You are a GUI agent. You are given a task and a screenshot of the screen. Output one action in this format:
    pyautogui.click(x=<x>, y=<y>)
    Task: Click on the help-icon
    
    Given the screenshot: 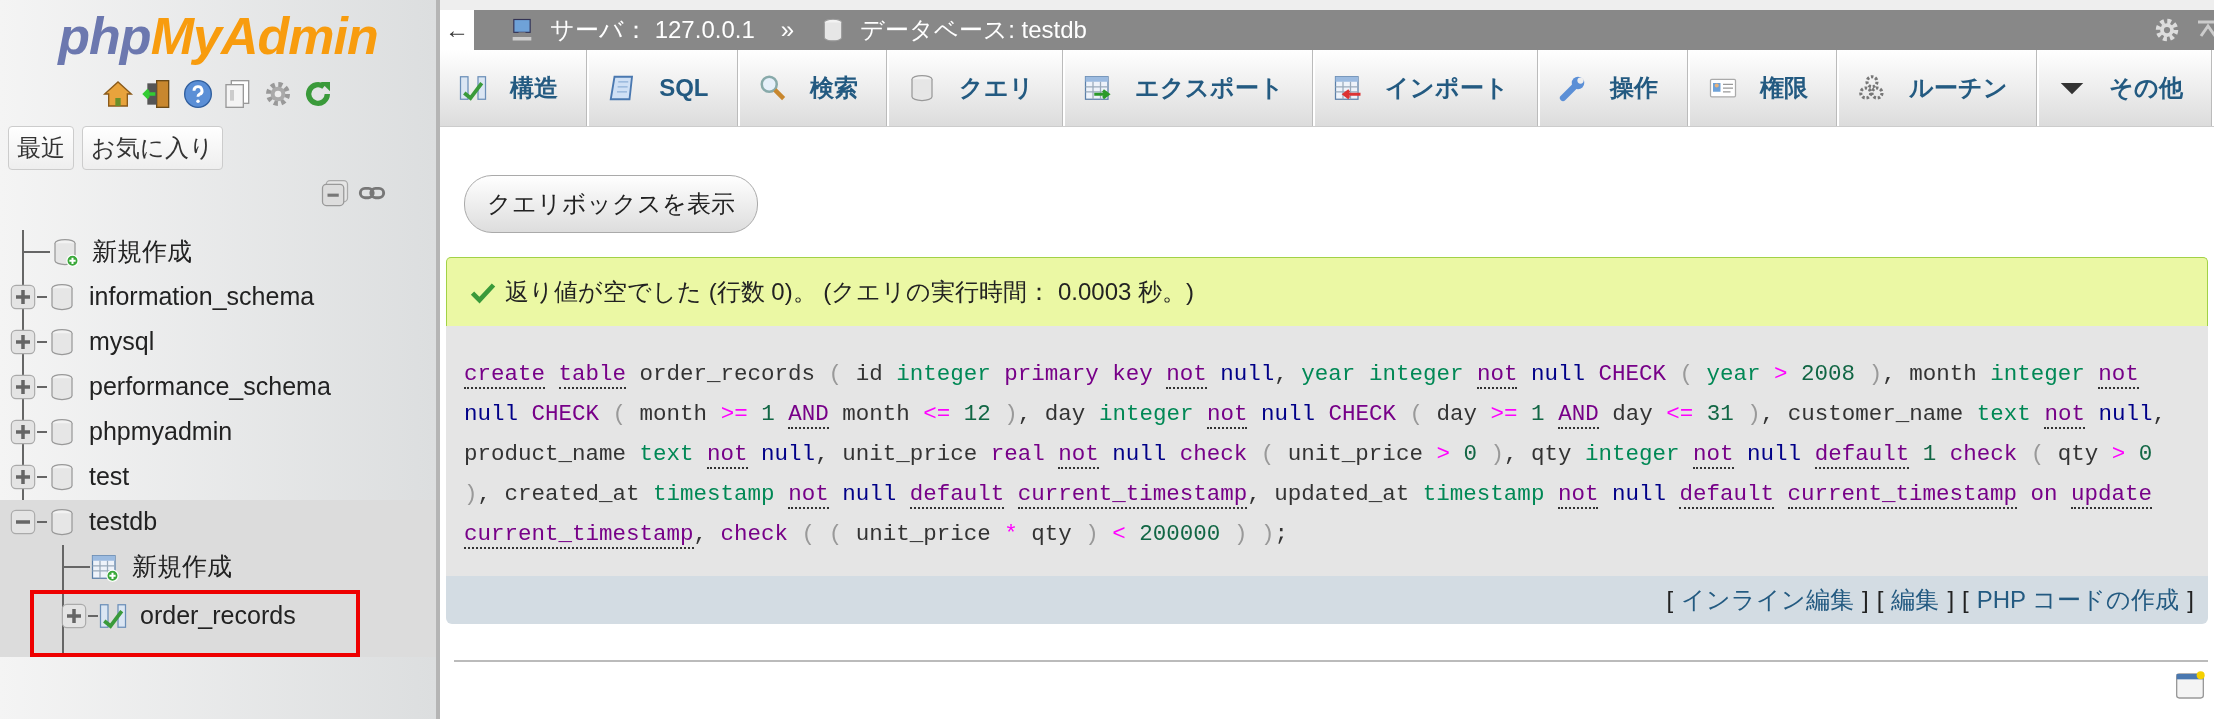 What is the action you would take?
    pyautogui.click(x=198, y=94)
    